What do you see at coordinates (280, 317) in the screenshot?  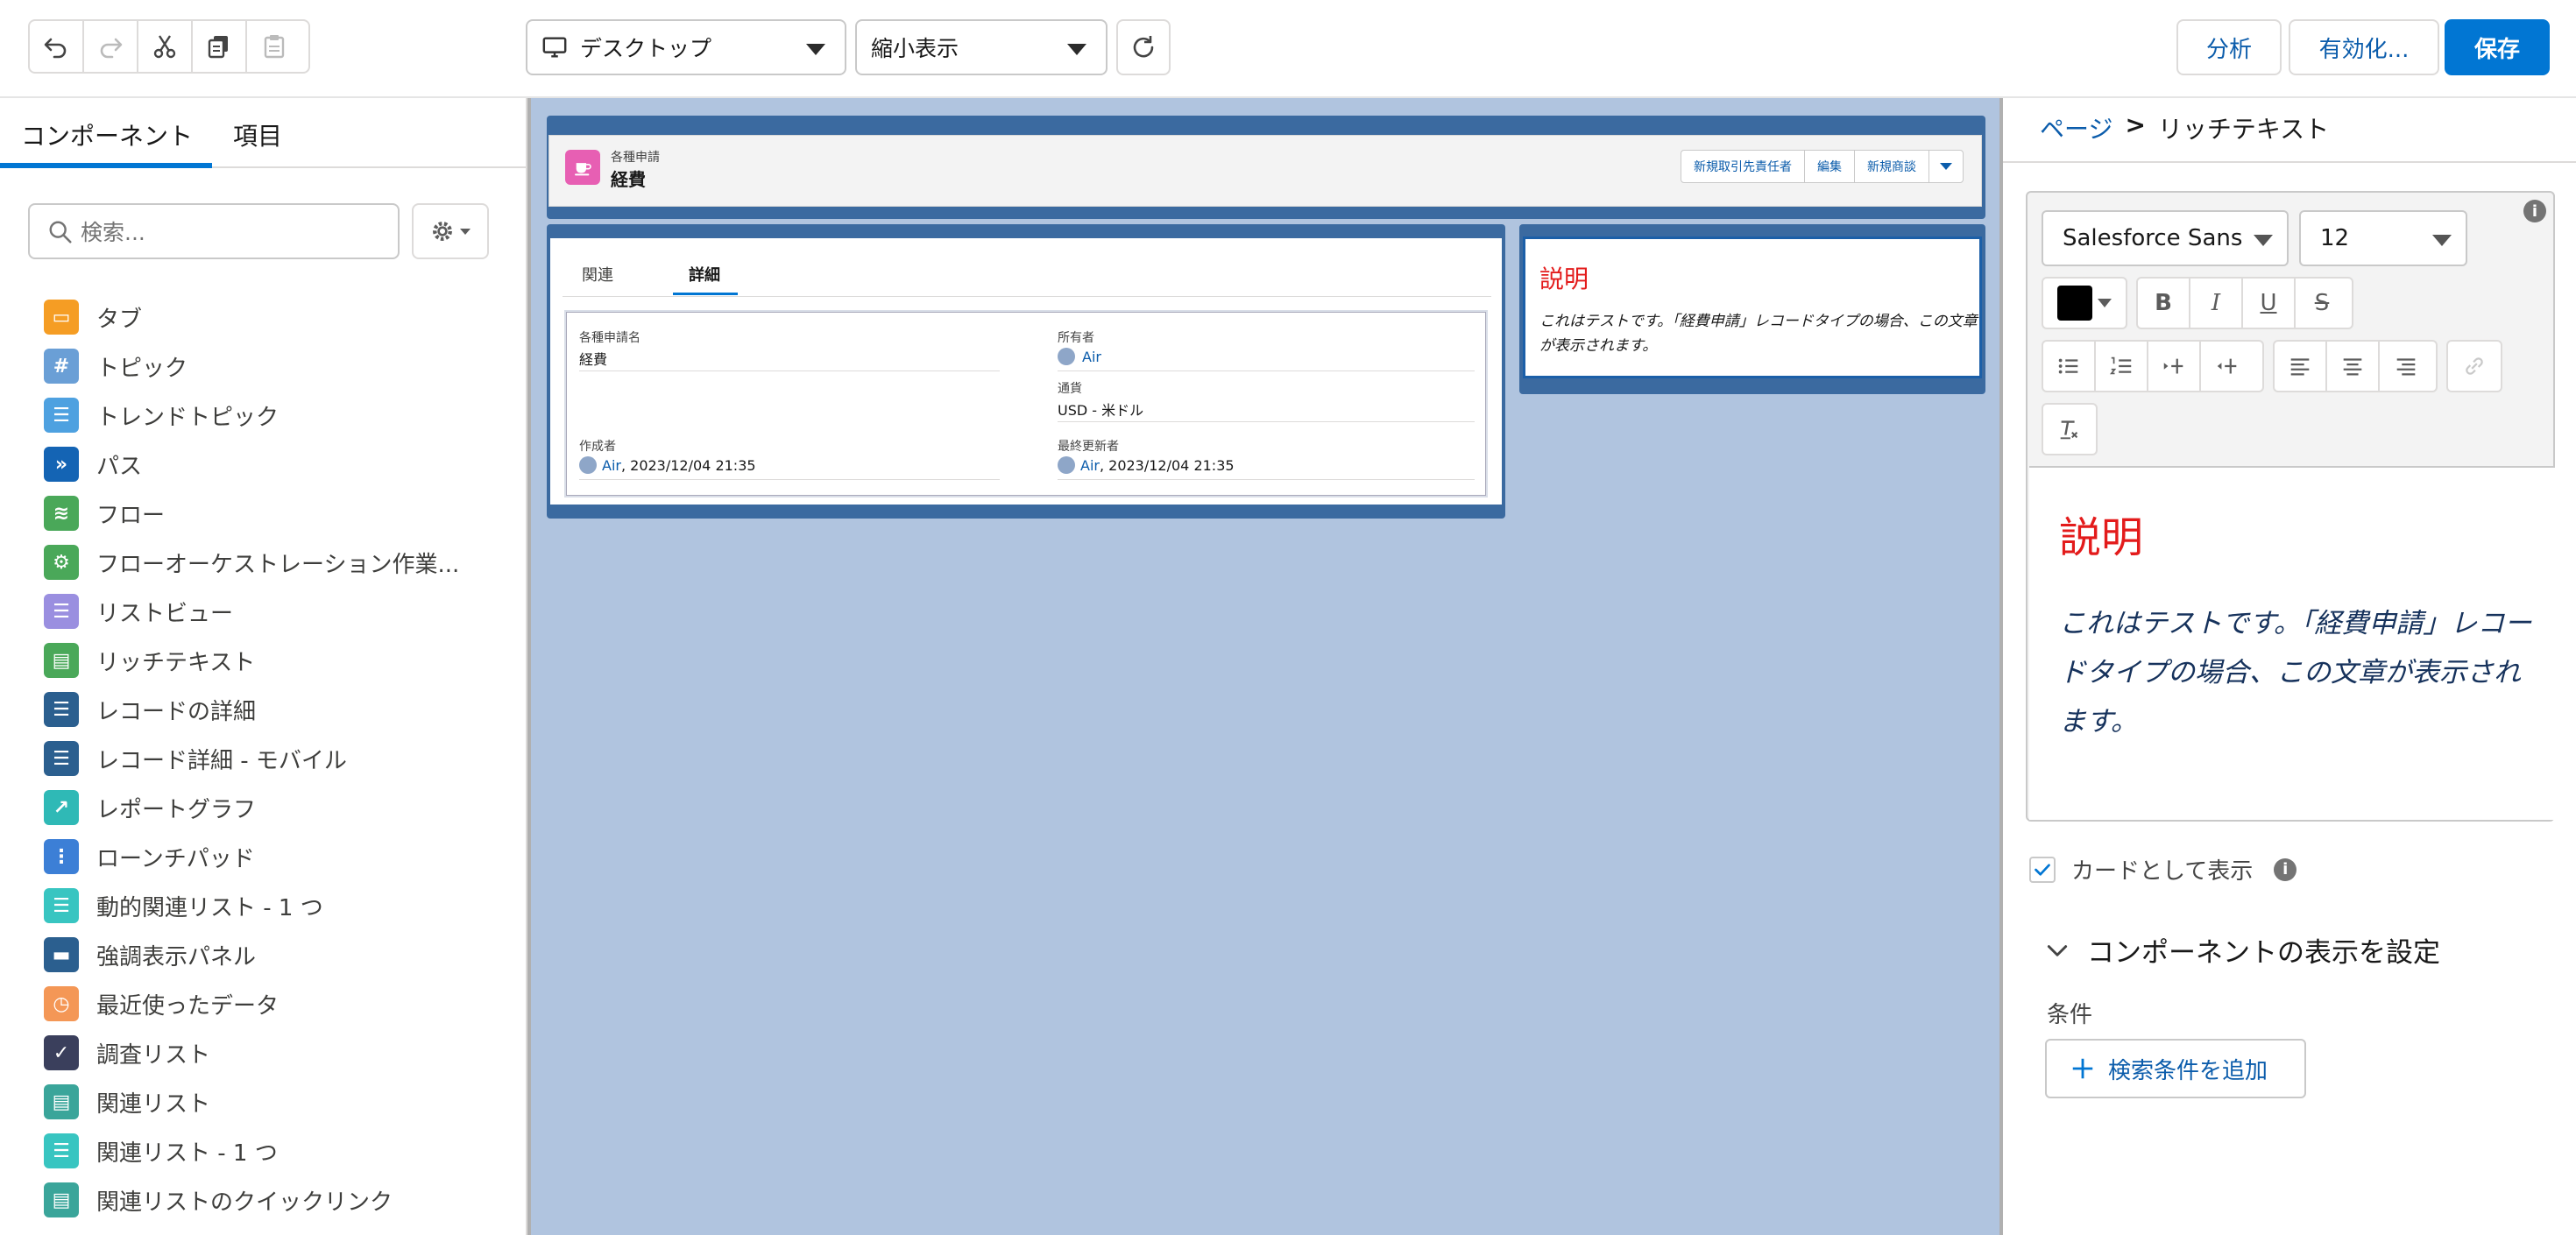 I see `component-list-item: ▭ タブ` at bounding box center [280, 317].